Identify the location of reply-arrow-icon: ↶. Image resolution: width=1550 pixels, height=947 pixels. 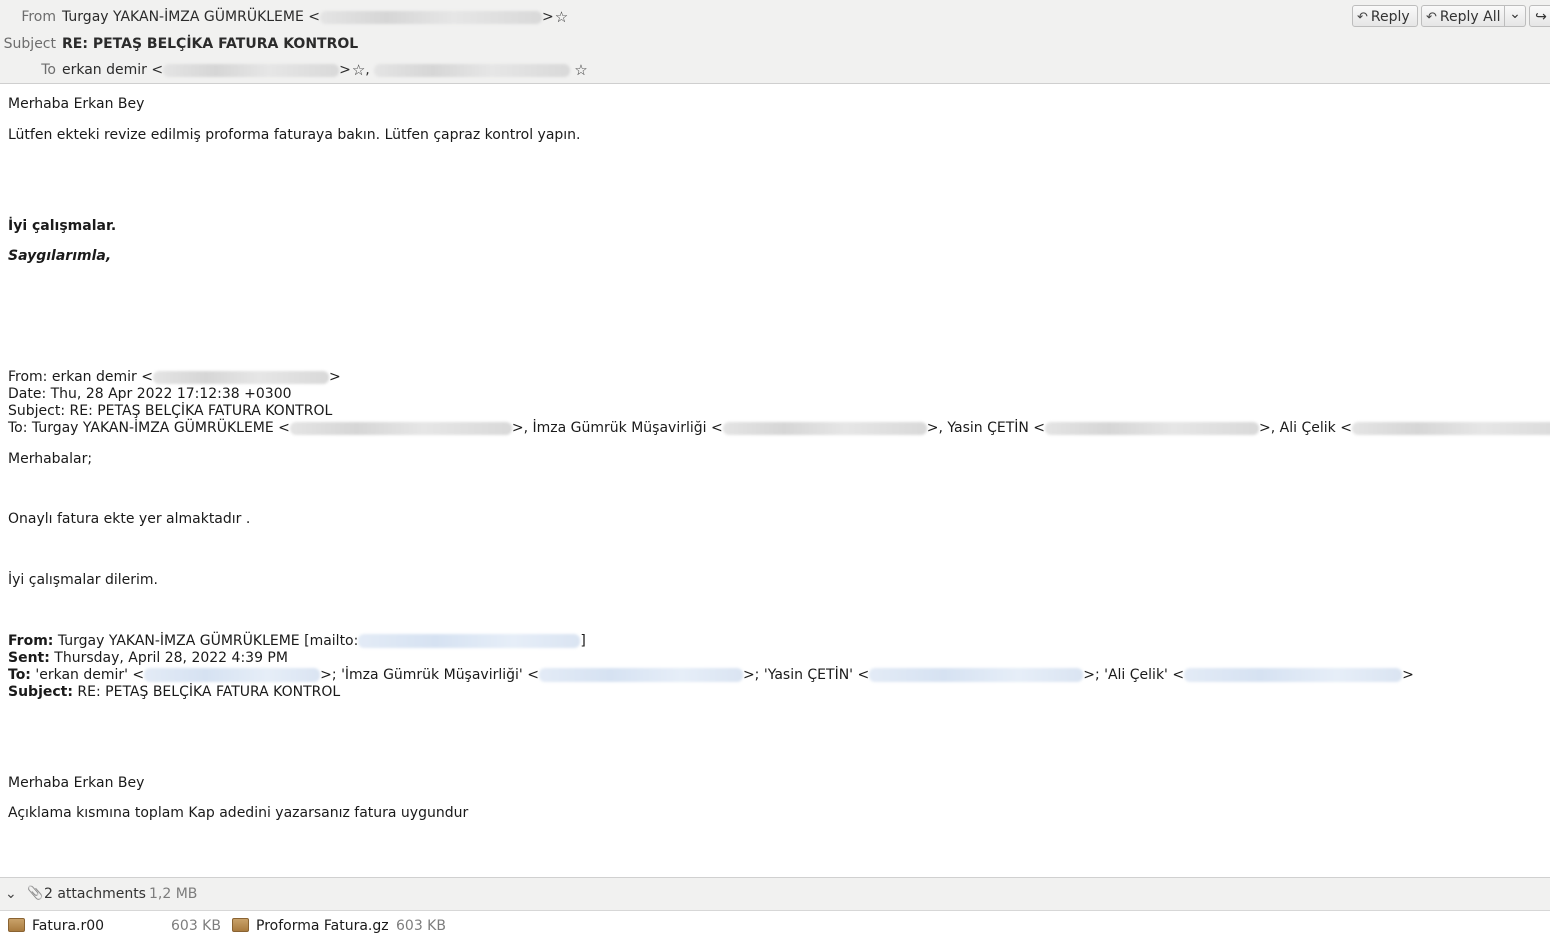
(1362, 17).